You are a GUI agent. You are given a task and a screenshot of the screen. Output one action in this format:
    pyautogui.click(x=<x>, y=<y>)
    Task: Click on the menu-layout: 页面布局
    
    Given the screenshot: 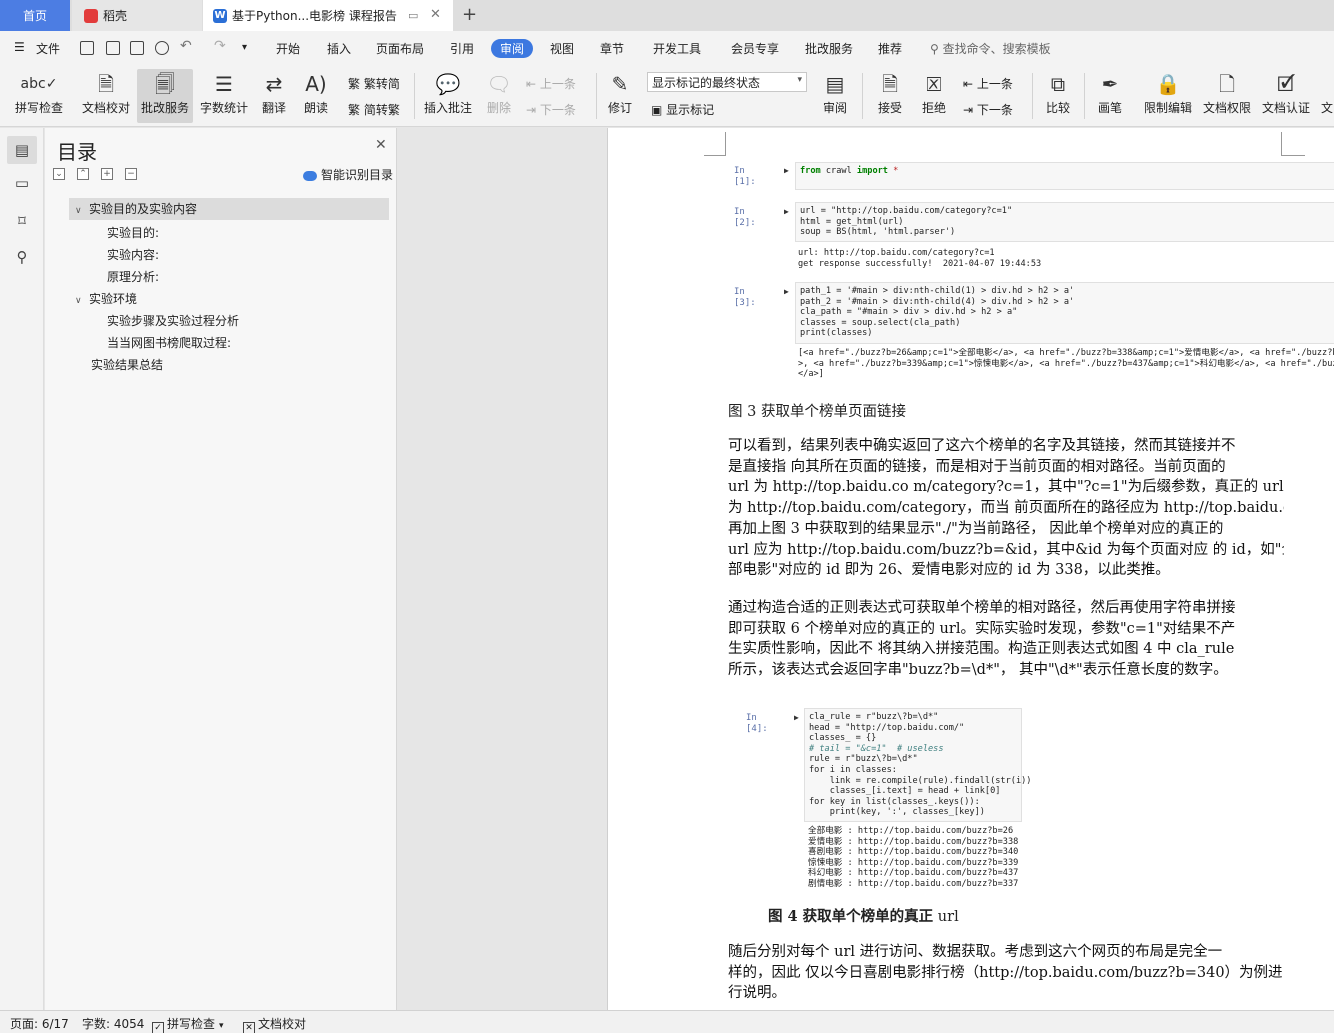 What is the action you would take?
    pyautogui.click(x=400, y=48)
    